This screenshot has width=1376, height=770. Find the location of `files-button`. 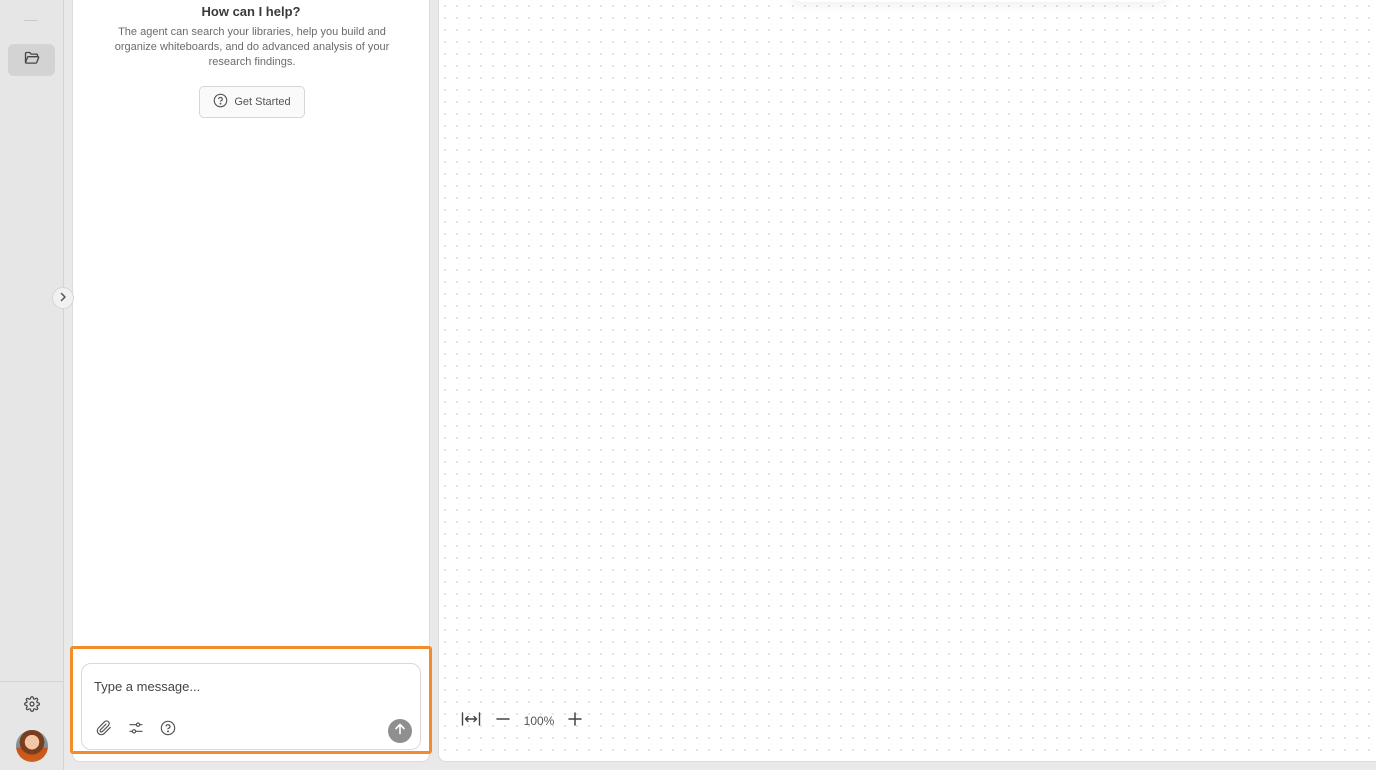

files-button is located at coordinates (31, 60).